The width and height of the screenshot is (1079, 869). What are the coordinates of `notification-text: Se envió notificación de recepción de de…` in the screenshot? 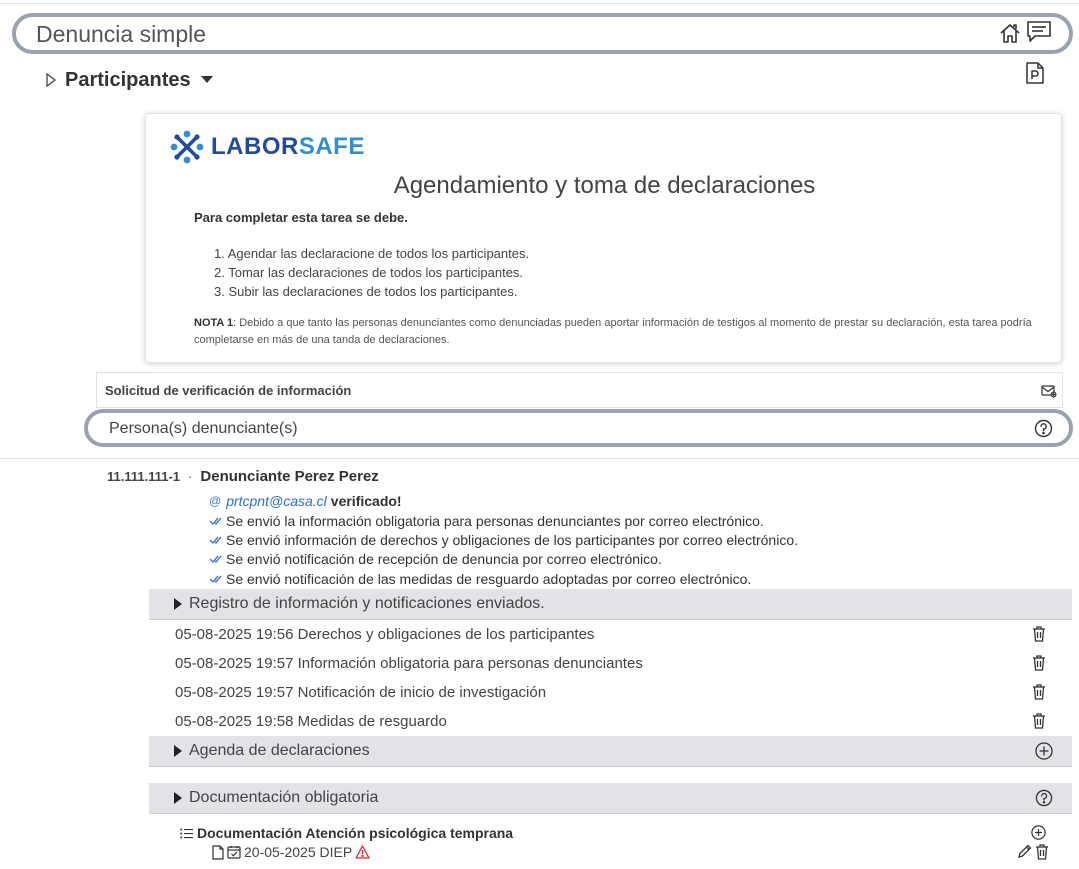 It's located at (444, 558).